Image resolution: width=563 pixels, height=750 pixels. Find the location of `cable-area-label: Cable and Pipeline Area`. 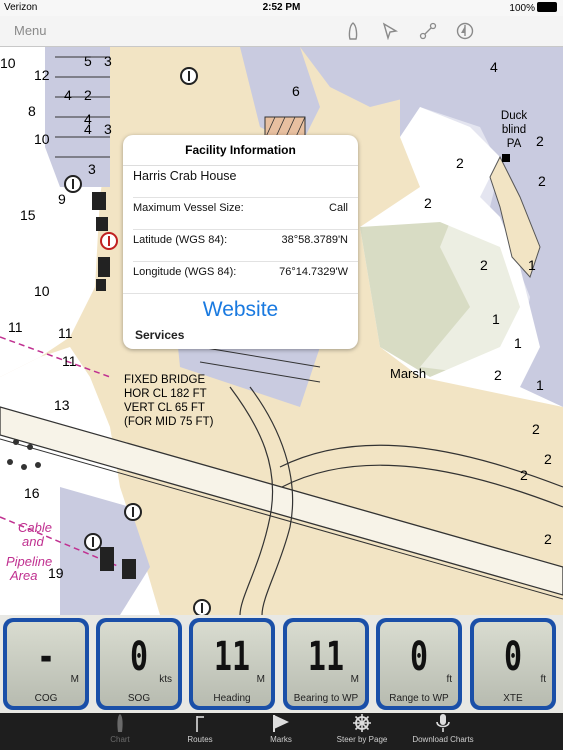

cable-area-label: Cable and Pipeline Area is located at coordinates (29, 551).